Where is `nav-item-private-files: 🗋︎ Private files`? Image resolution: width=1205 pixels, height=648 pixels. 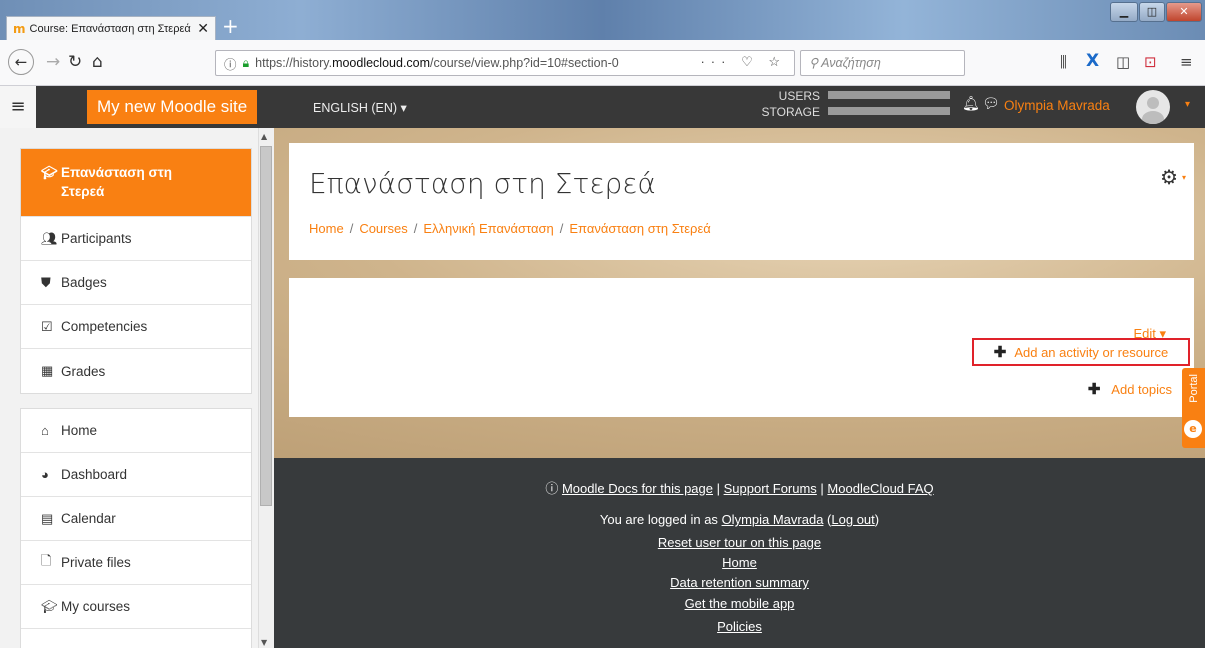 nav-item-private-files: 🗋︎ Private files is located at coordinates (136, 563).